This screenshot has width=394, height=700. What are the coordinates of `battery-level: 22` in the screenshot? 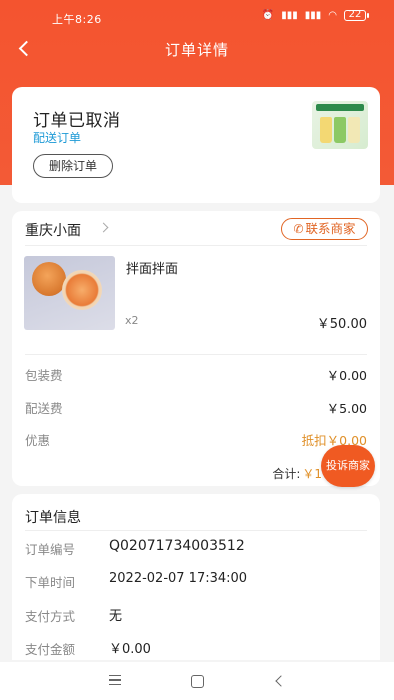 It's located at (355, 14).